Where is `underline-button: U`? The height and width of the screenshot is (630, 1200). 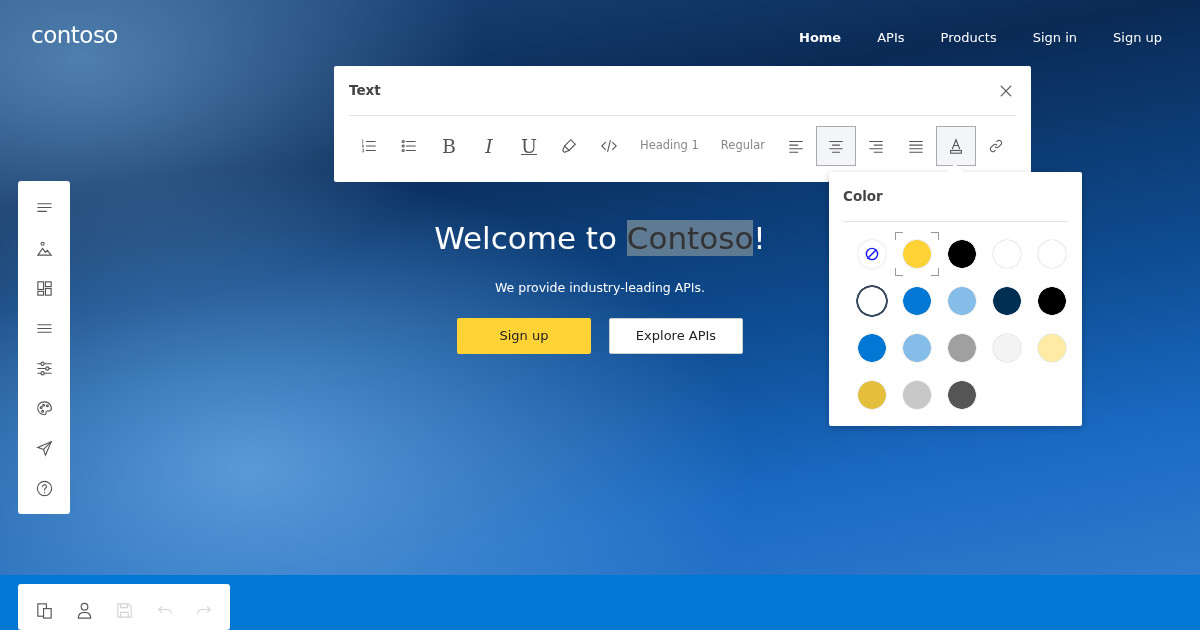
underline-button: U is located at coordinates (529, 146).